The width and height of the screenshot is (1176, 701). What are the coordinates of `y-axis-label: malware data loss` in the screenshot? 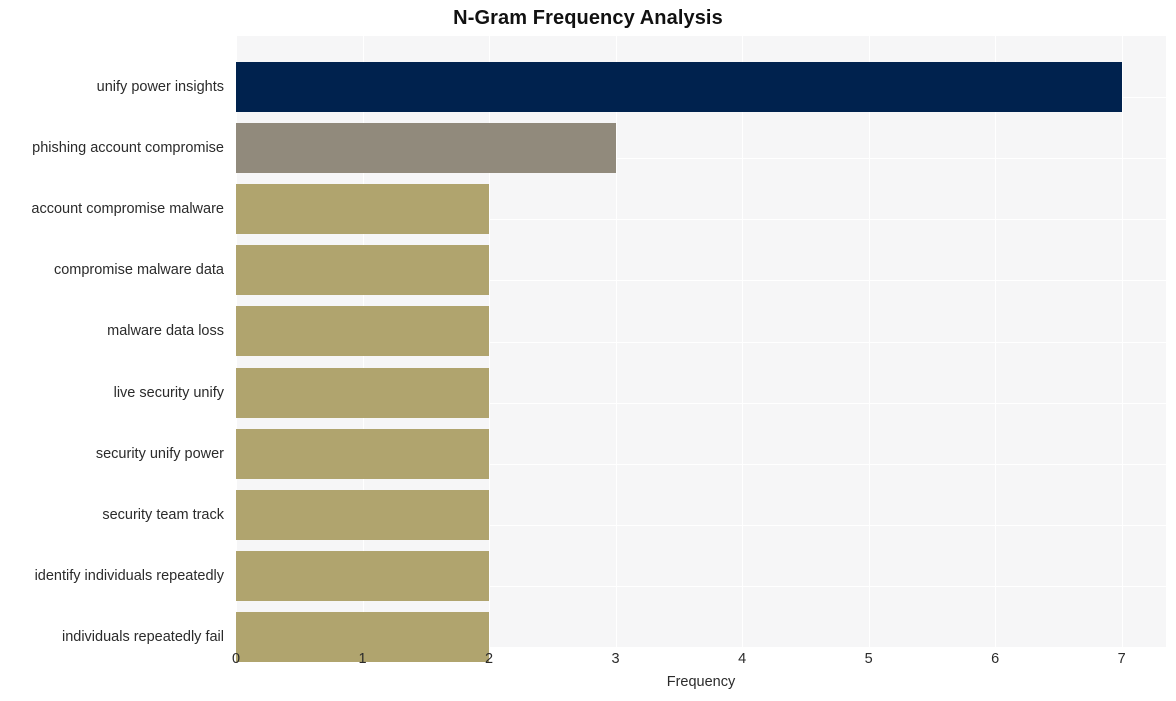 It's located at (165, 331).